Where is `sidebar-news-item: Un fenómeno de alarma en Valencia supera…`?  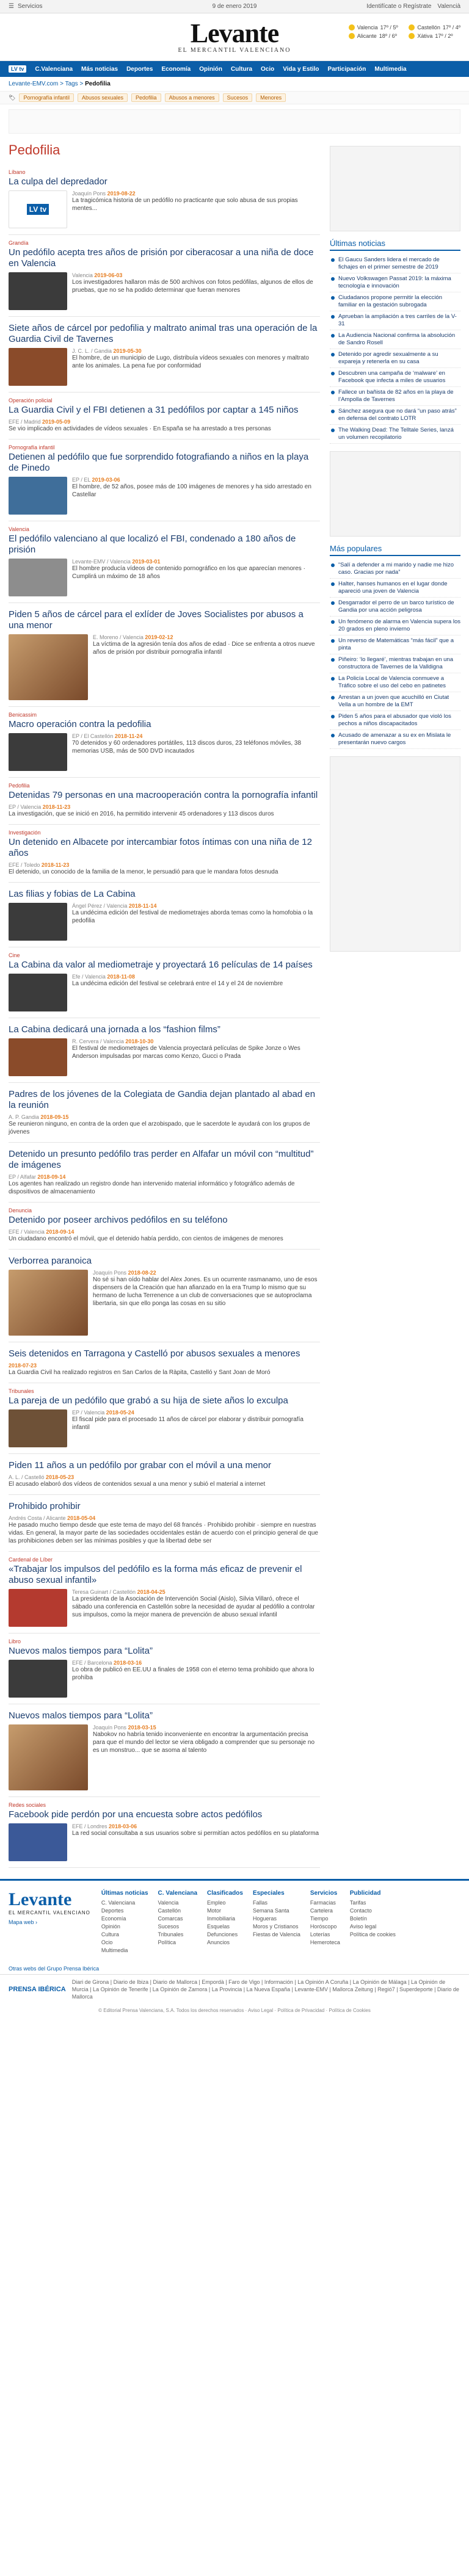
sidebar-news-item: Un fenómeno de alarma en Valencia supera… is located at coordinates (395, 626).